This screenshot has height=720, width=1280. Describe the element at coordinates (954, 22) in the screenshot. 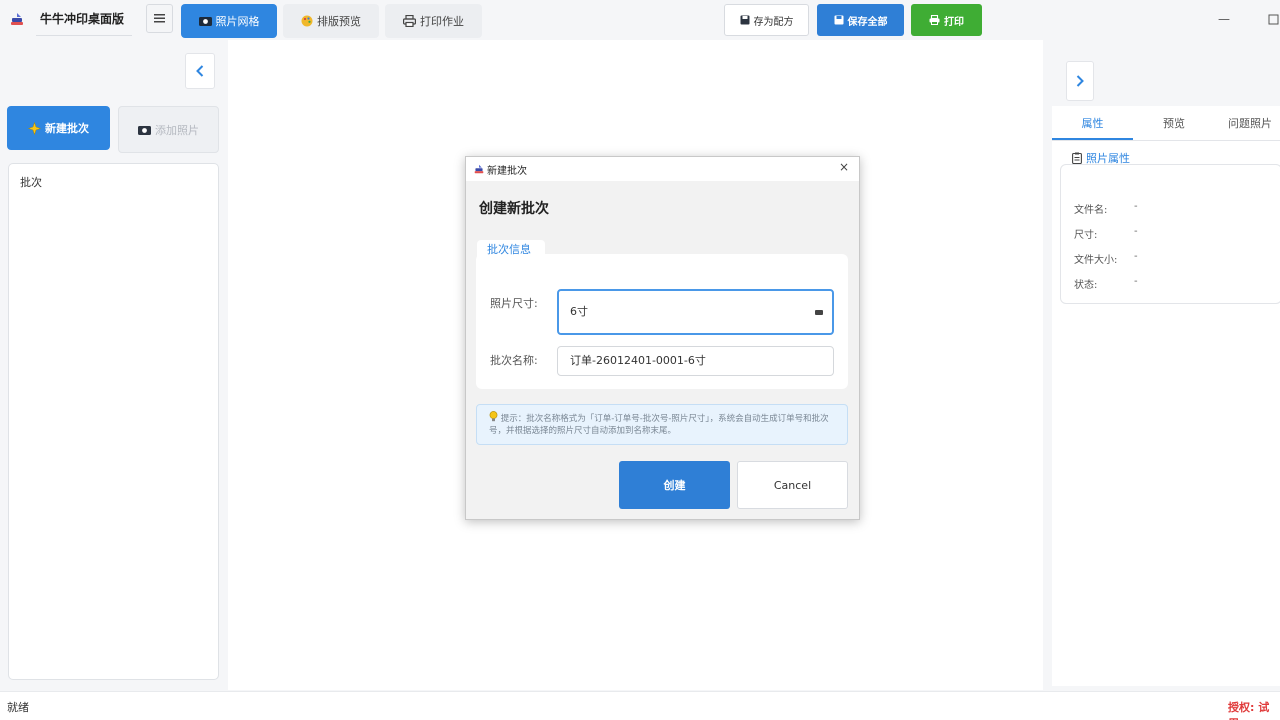

I see `print-label: 打印` at that location.